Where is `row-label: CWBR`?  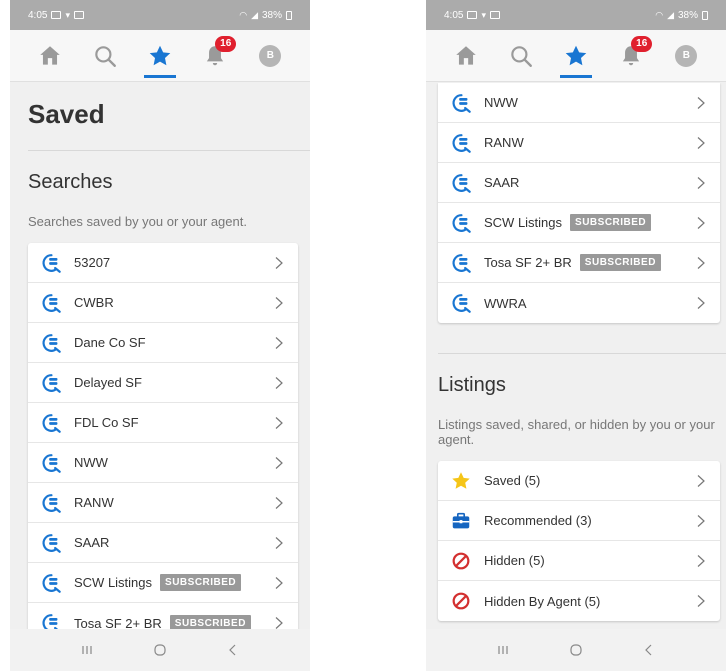
row-label: CWBR is located at coordinates (94, 302).